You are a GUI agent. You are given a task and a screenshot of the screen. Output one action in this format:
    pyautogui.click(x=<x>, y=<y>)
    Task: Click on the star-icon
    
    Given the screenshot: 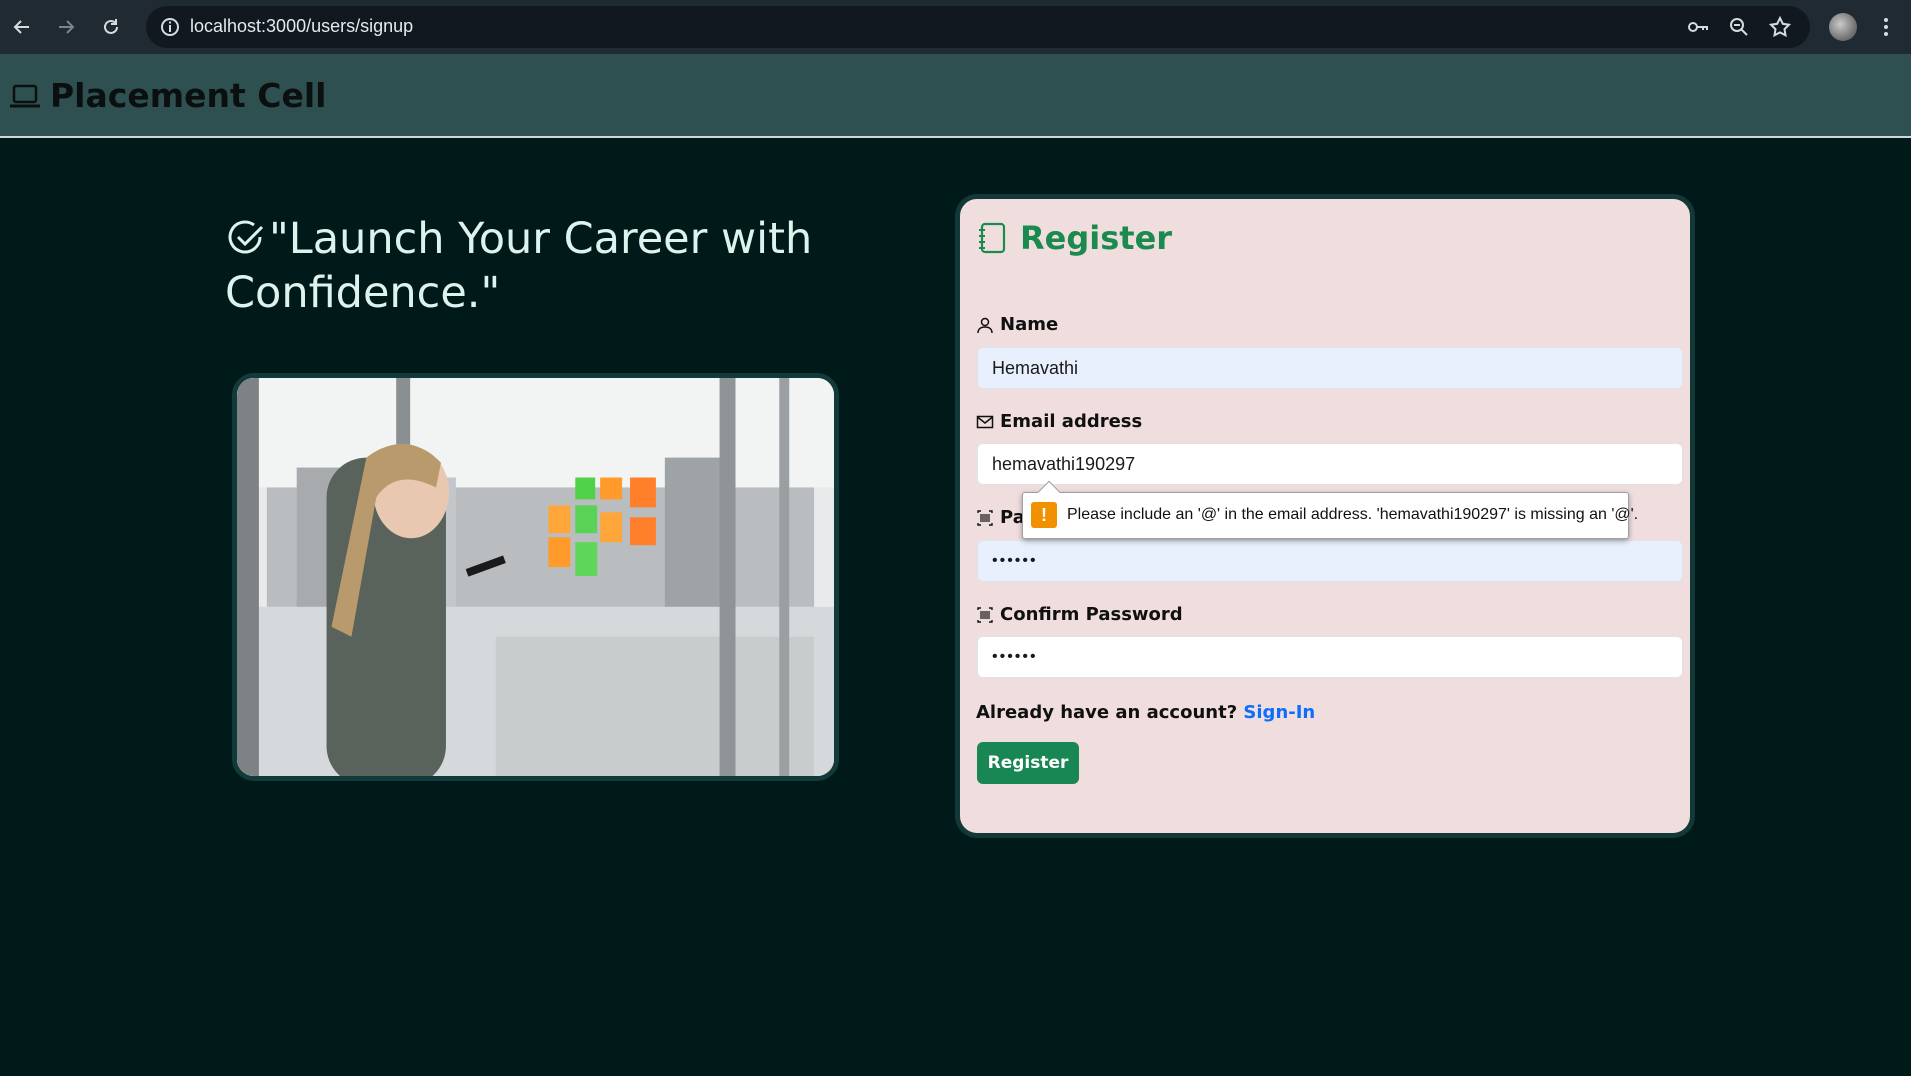 What is the action you would take?
    pyautogui.click(x=1780, y=27)
    